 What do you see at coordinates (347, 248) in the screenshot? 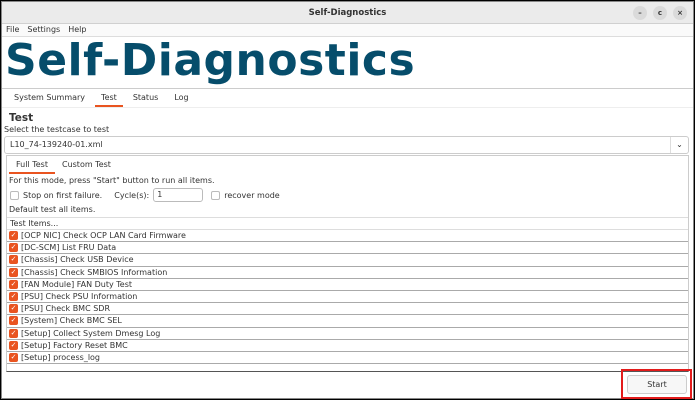
I see `list-item: ✓ [DC-SCM] List FRU Data` at bounding box center [347, 248].